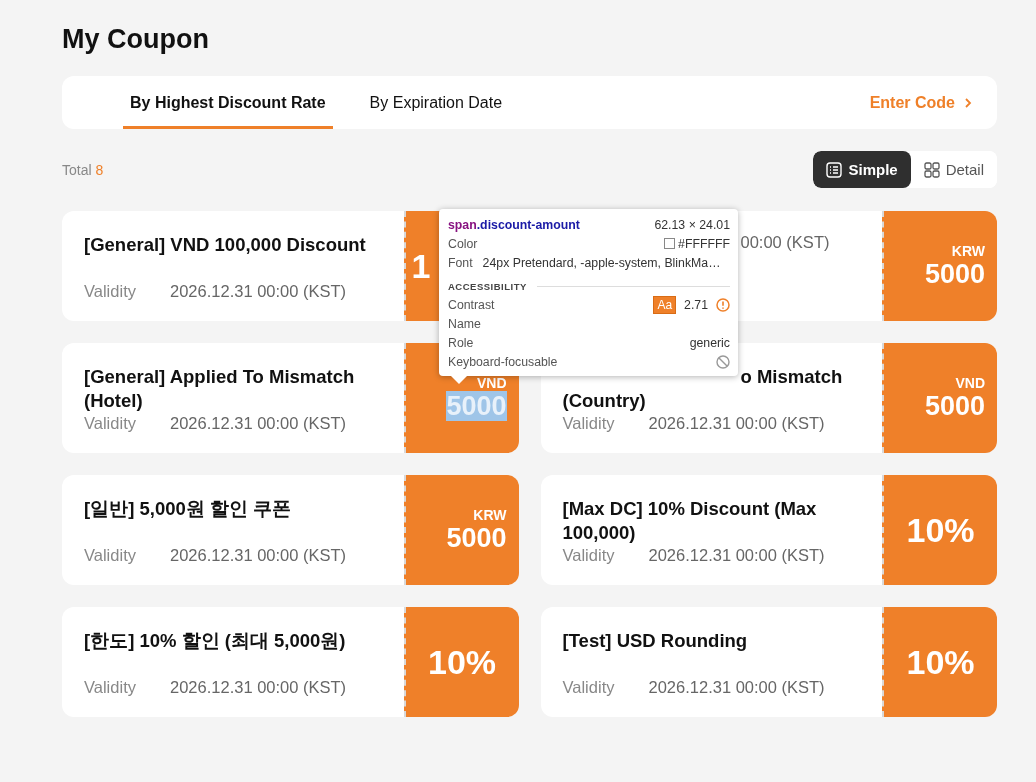  Describe the element at coordinates (436, 102) in the screenshot. I see `sort-tab: By Expiration Date` at that location.